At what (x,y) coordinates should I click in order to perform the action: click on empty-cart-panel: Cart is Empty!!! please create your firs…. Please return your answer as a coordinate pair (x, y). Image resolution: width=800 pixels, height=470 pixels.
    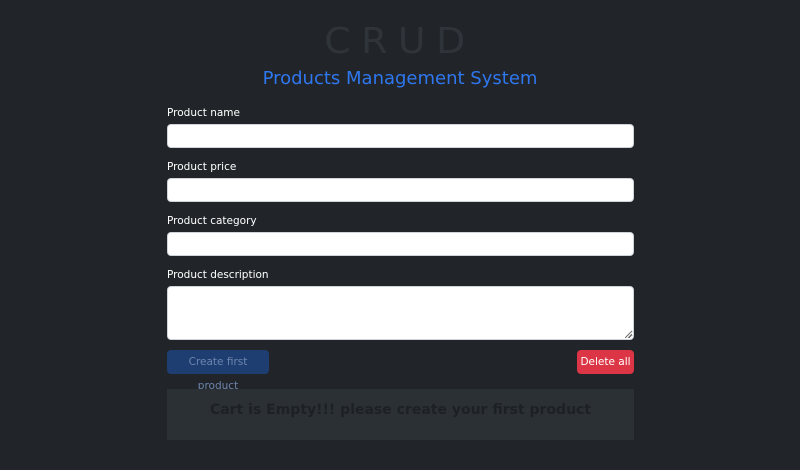
    Looking at the image, I should click on (400, 414).